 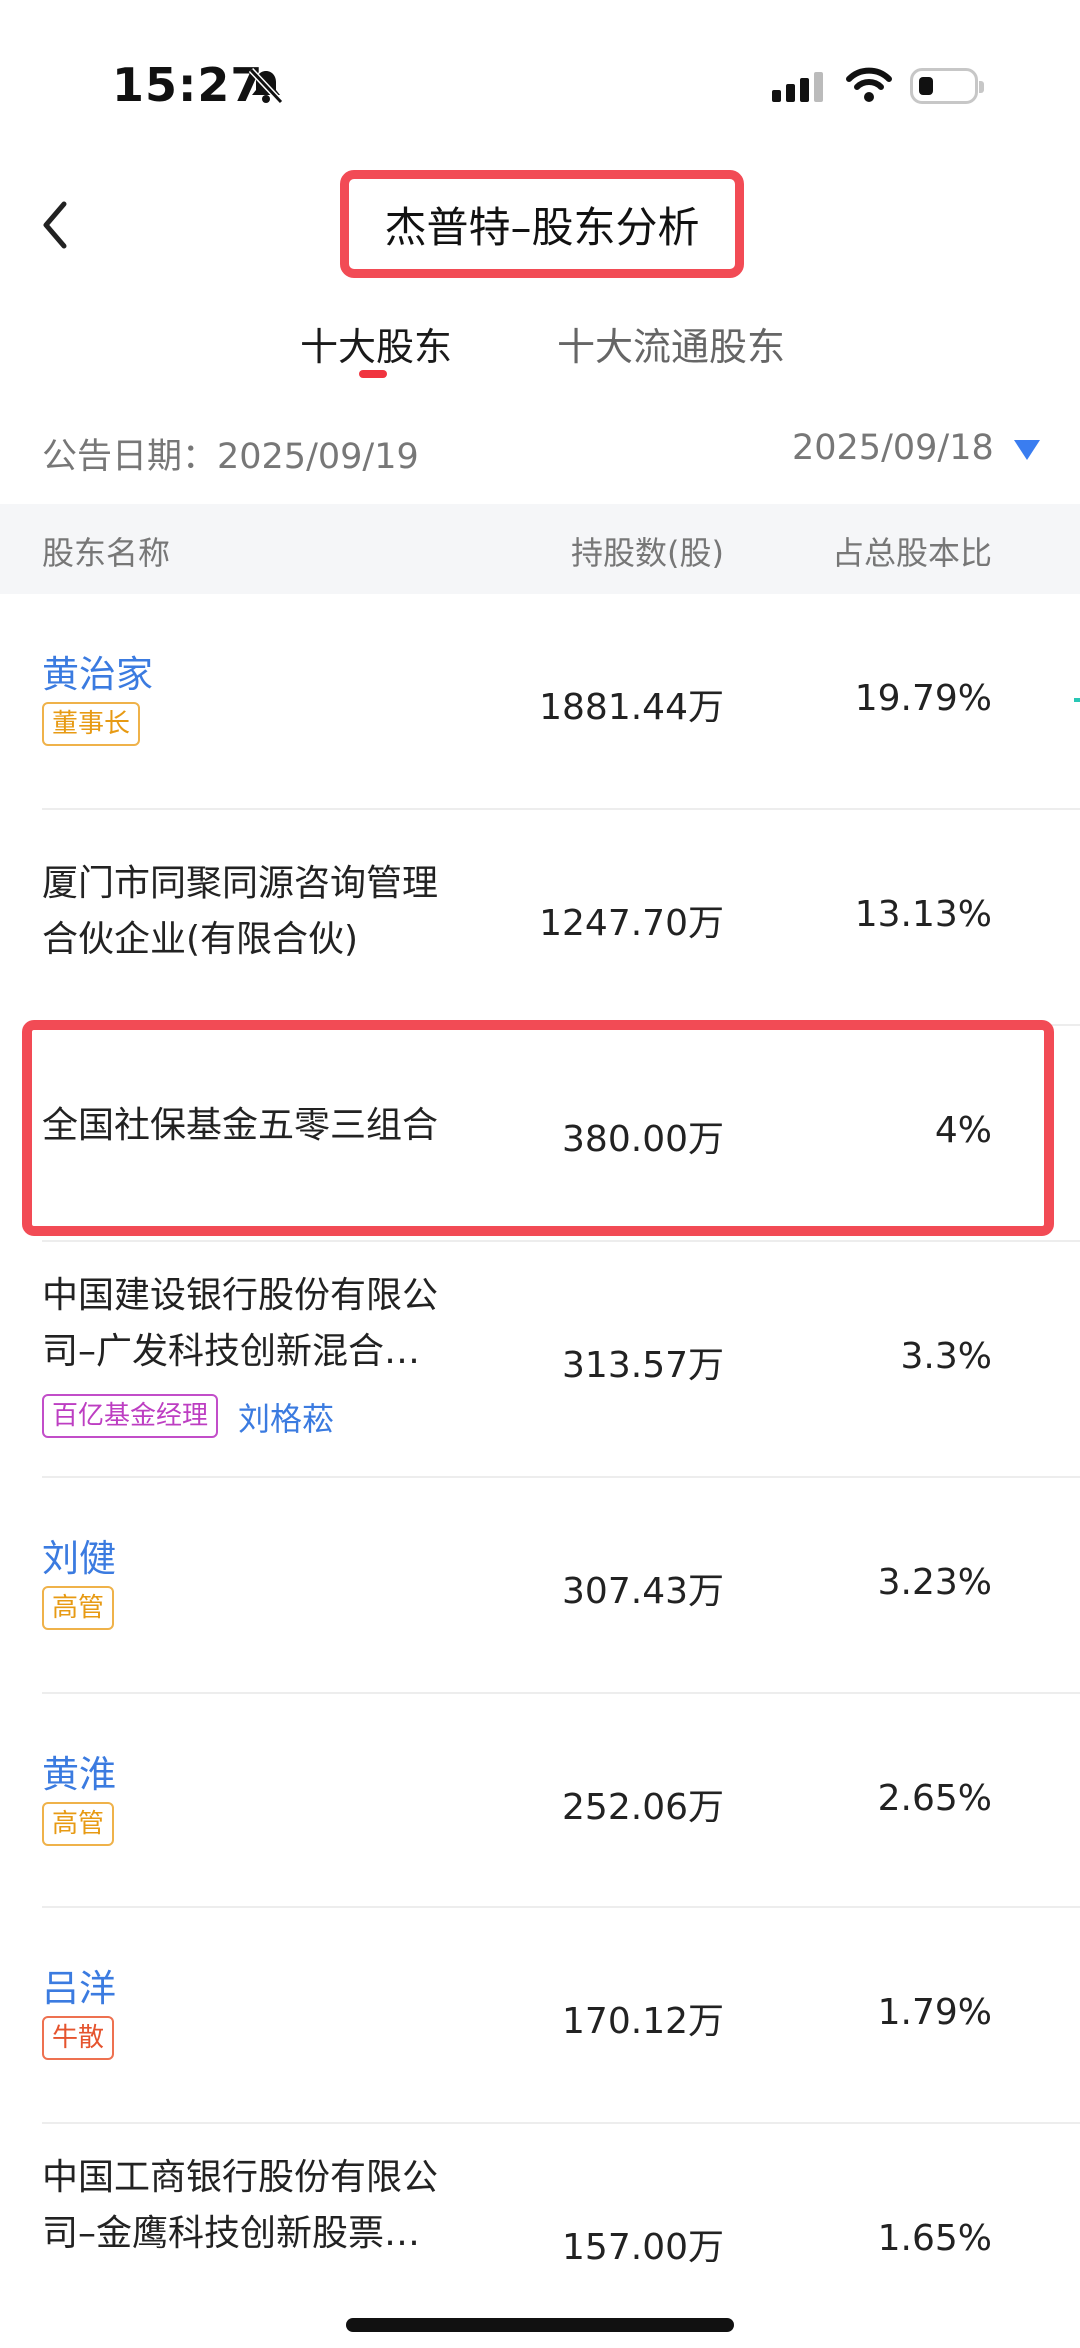 I want to click on shareholder-name: 厦门市同聚同源咨询管理 合伙企业(有限合伙), so click(x=240, y=911).